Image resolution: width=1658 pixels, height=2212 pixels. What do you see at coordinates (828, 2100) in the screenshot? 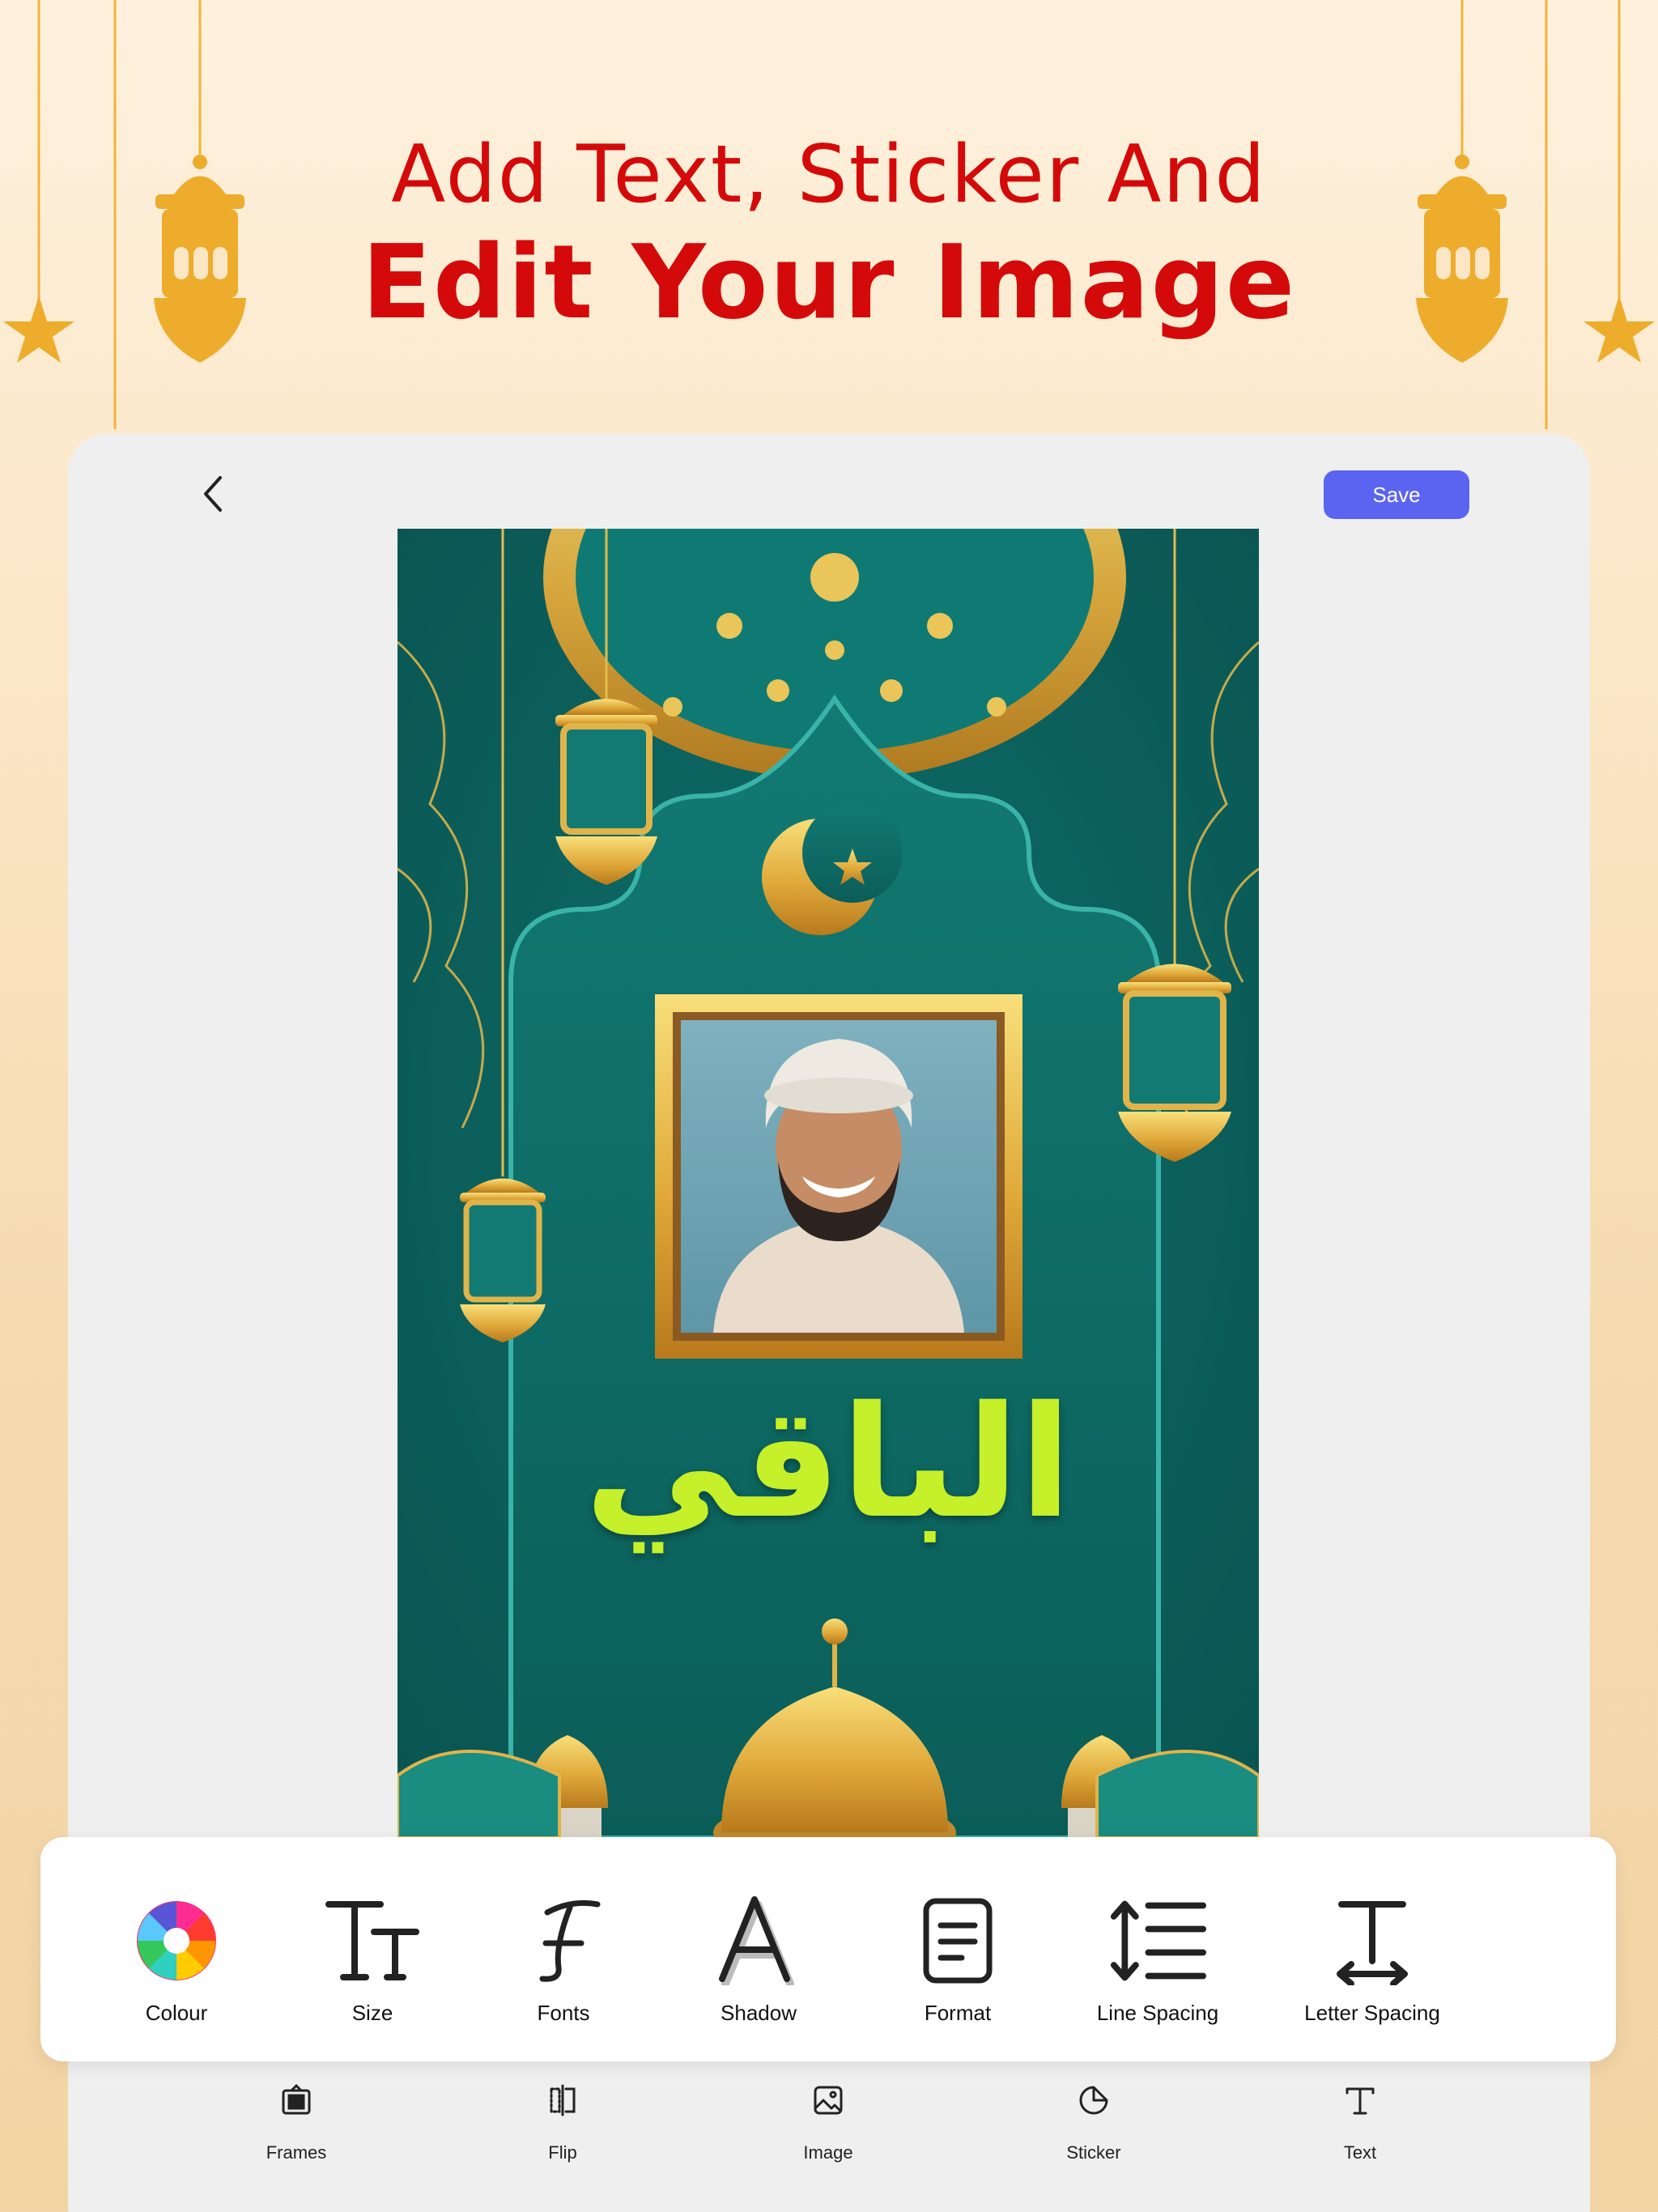
I see `image-icon` at bounding box center [828, 2100].